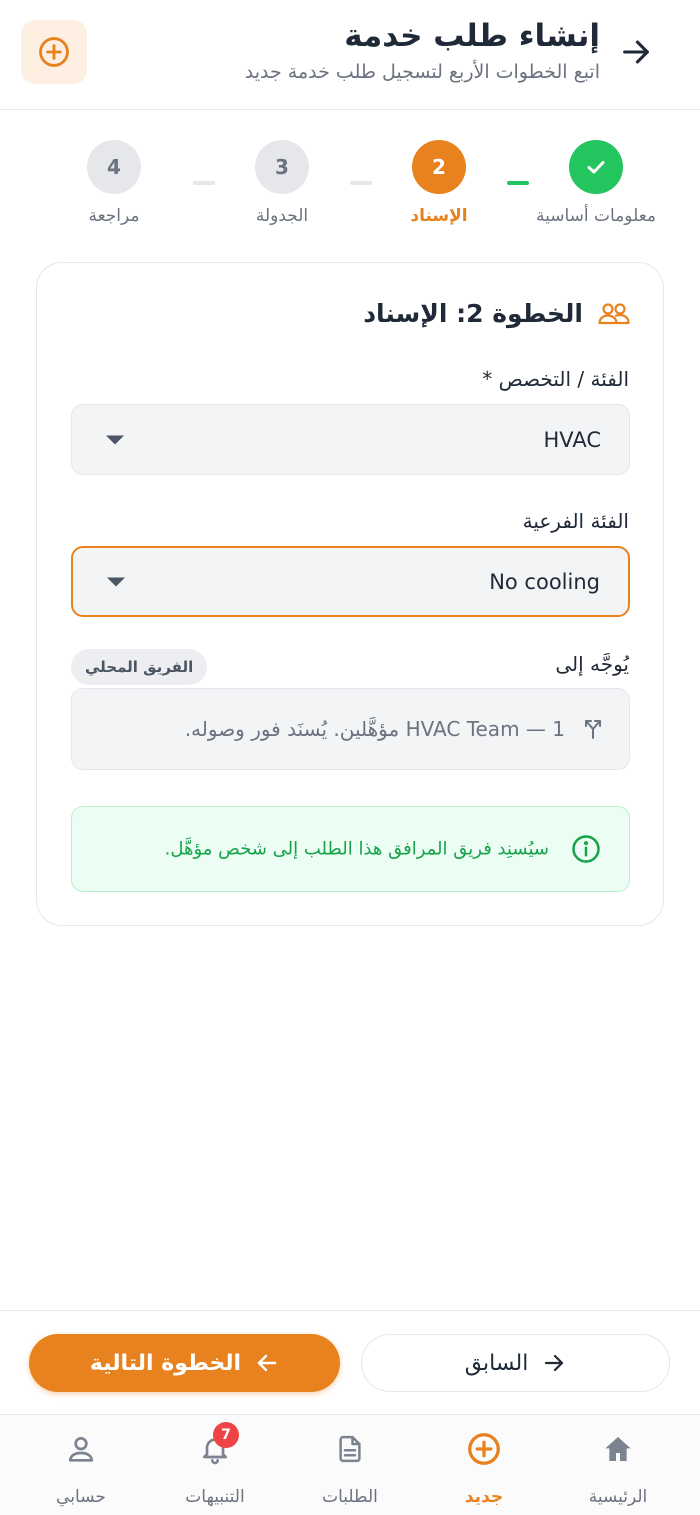 This screenshot has height=1515, width=700. Describe the element at coordinates (439, 216) in the screenshot. I see `step-label: الإسناد` at that location.